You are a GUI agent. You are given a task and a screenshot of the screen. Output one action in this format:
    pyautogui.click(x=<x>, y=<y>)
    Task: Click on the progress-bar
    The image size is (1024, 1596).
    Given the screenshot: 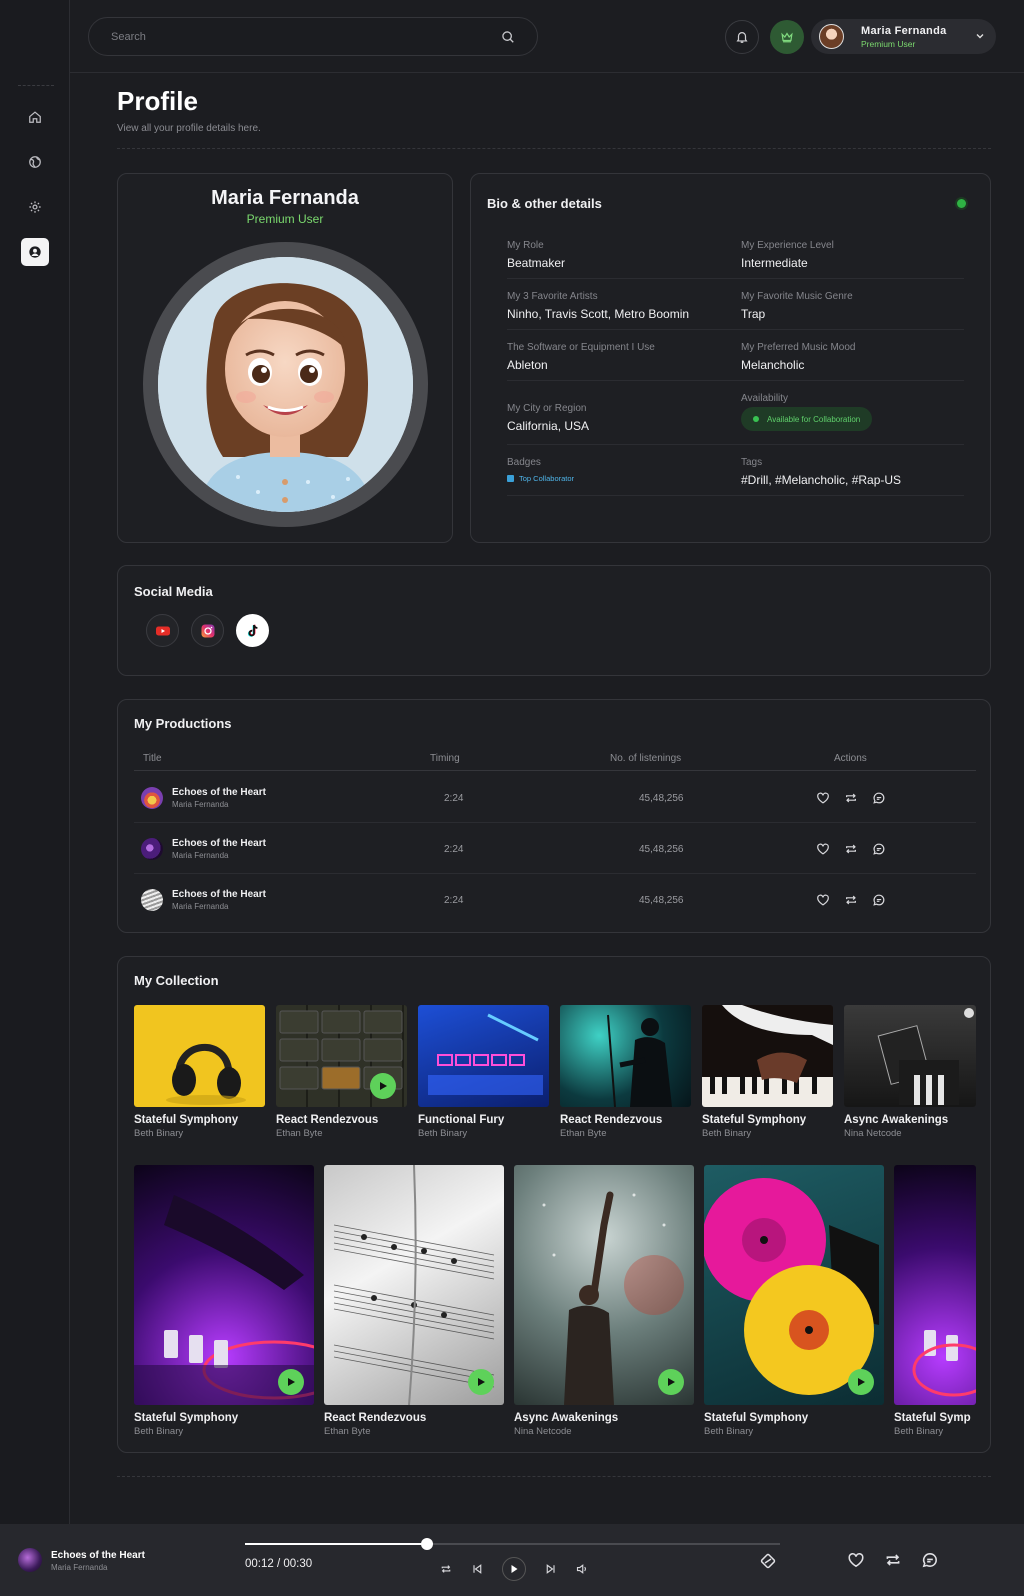 What is the action you would take?
    pyautogui.click(x=512, y=1544)
    